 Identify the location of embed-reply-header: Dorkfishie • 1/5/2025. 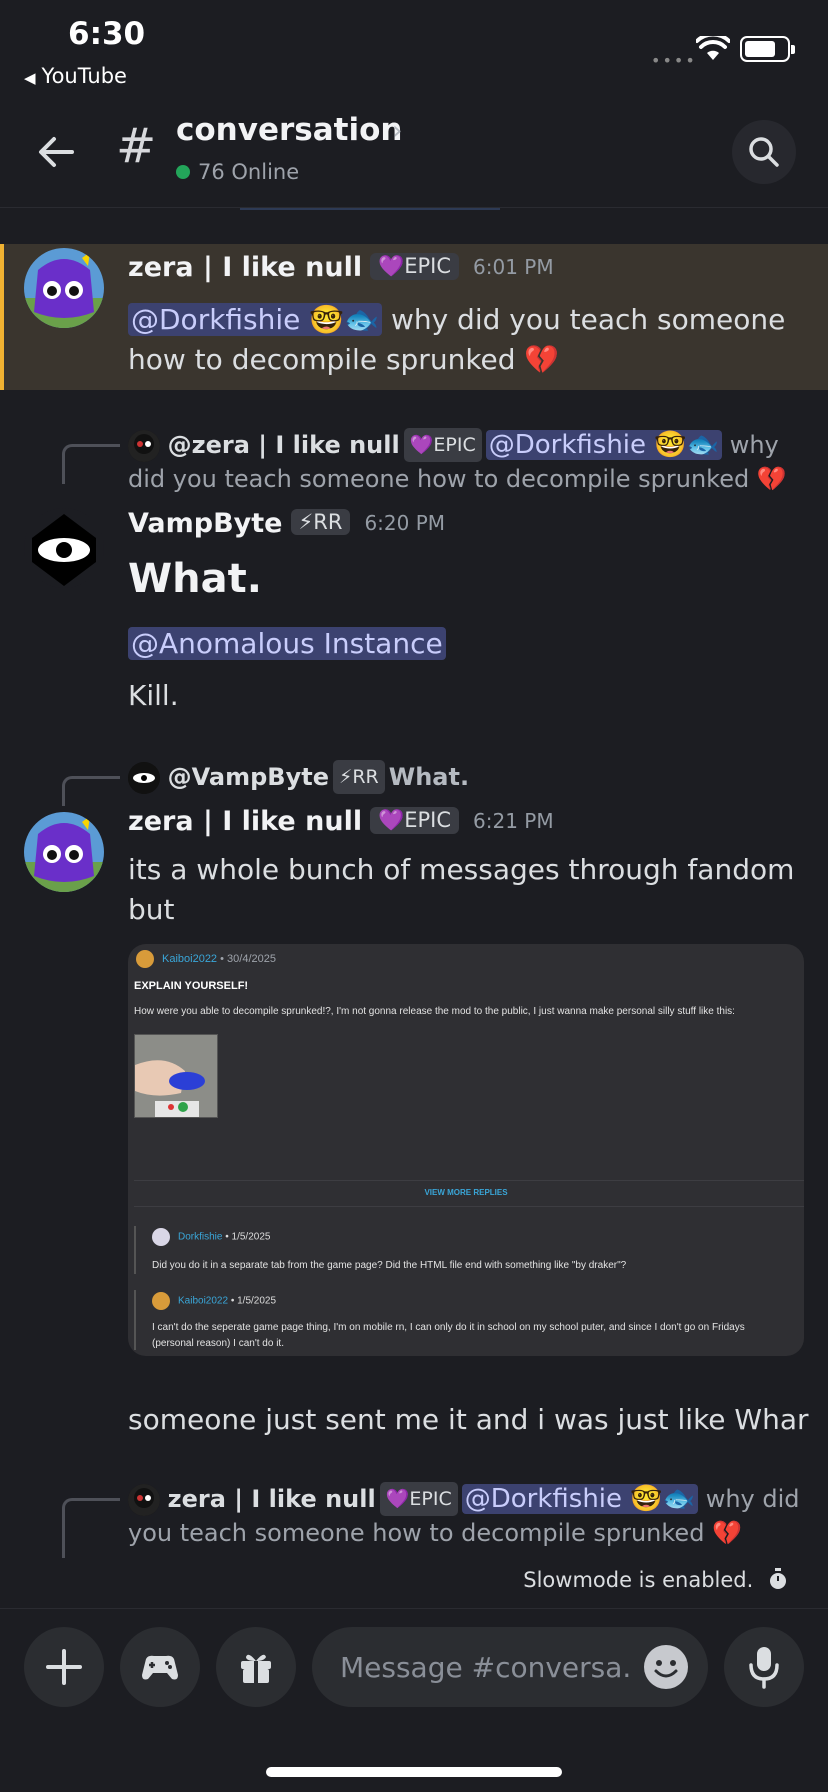
(211, 1237).